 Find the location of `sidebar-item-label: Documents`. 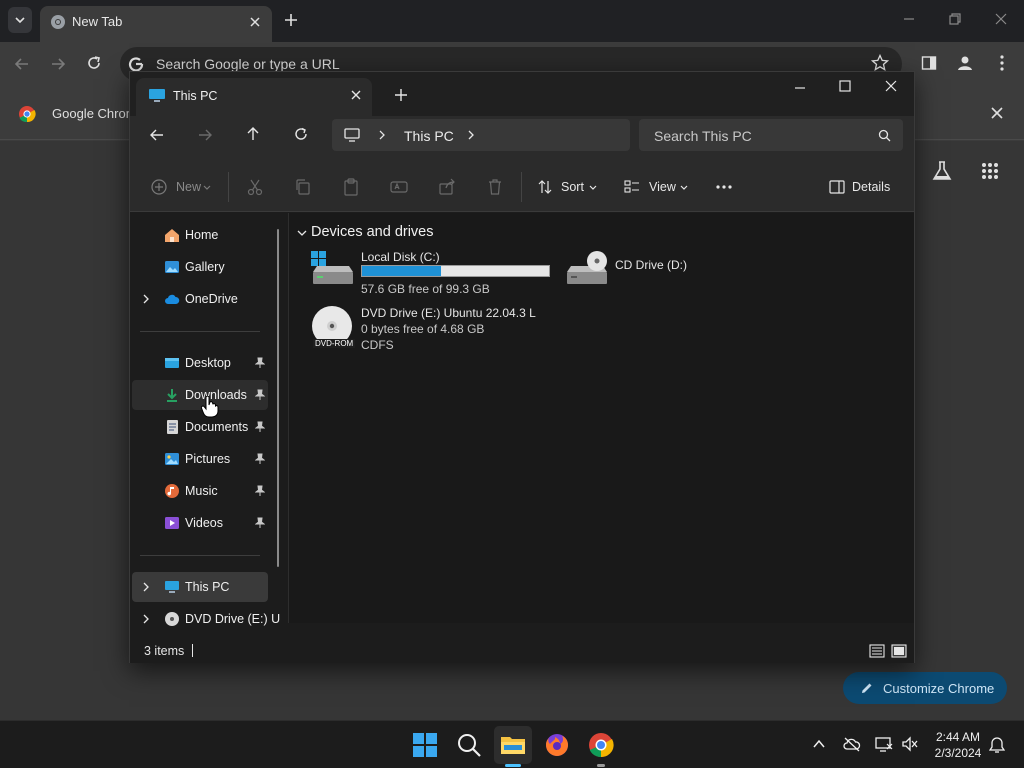

sidebar-item-label: Documents is located at coordinates (217, 427).